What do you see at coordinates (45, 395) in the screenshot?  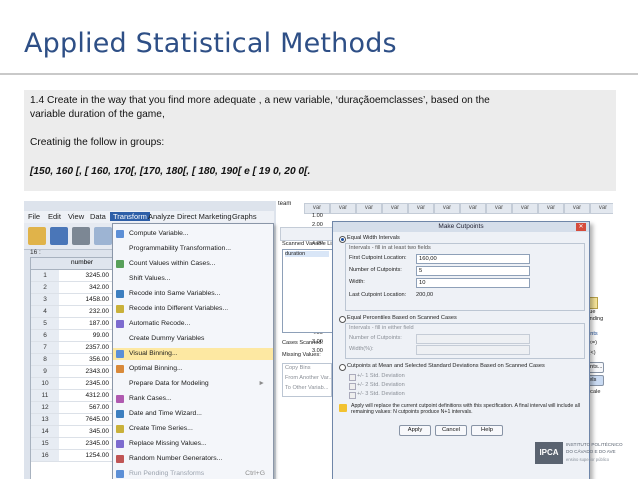 I see `row-number: 11` at bounding box center [45, 395].